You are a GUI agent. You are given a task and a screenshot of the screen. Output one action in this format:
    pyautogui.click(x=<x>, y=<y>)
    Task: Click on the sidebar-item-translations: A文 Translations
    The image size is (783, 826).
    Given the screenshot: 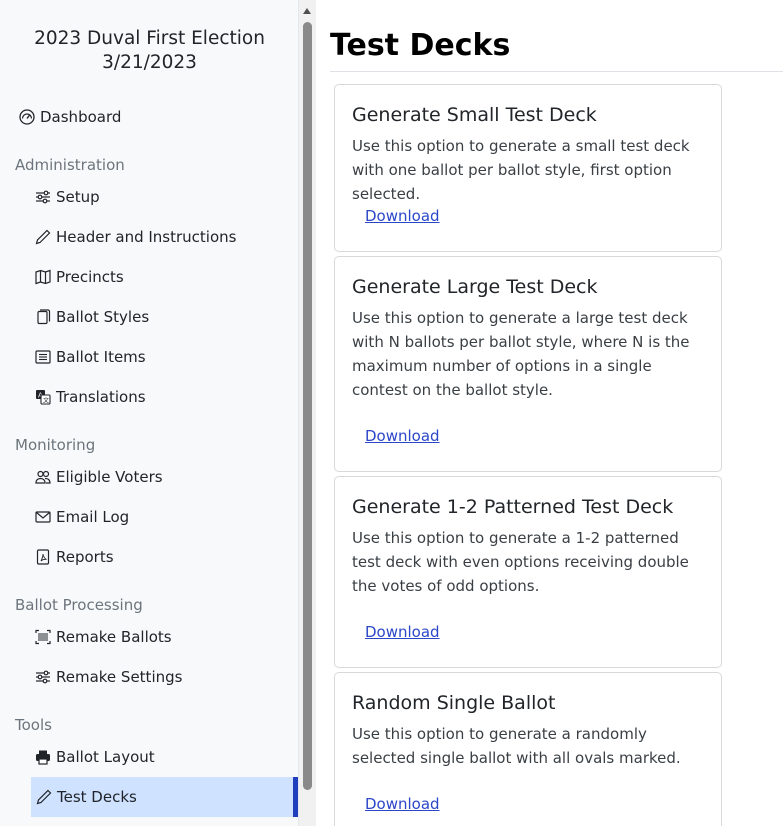 What is the action you would take?
    pyautogui.click(x=90, y=397)
    